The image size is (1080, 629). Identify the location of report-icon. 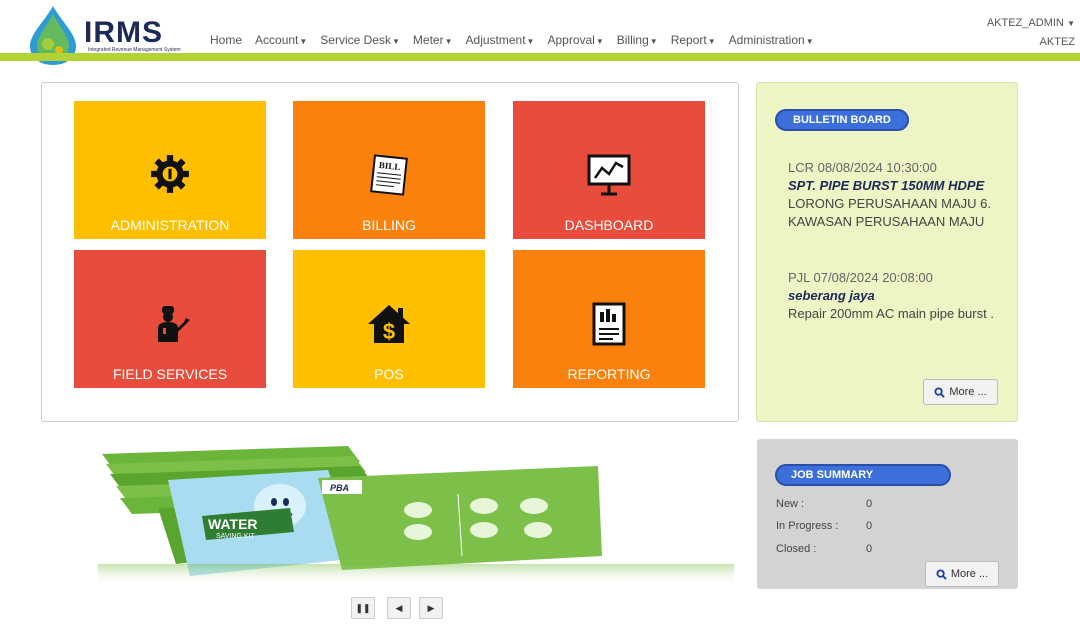
(609, 324).